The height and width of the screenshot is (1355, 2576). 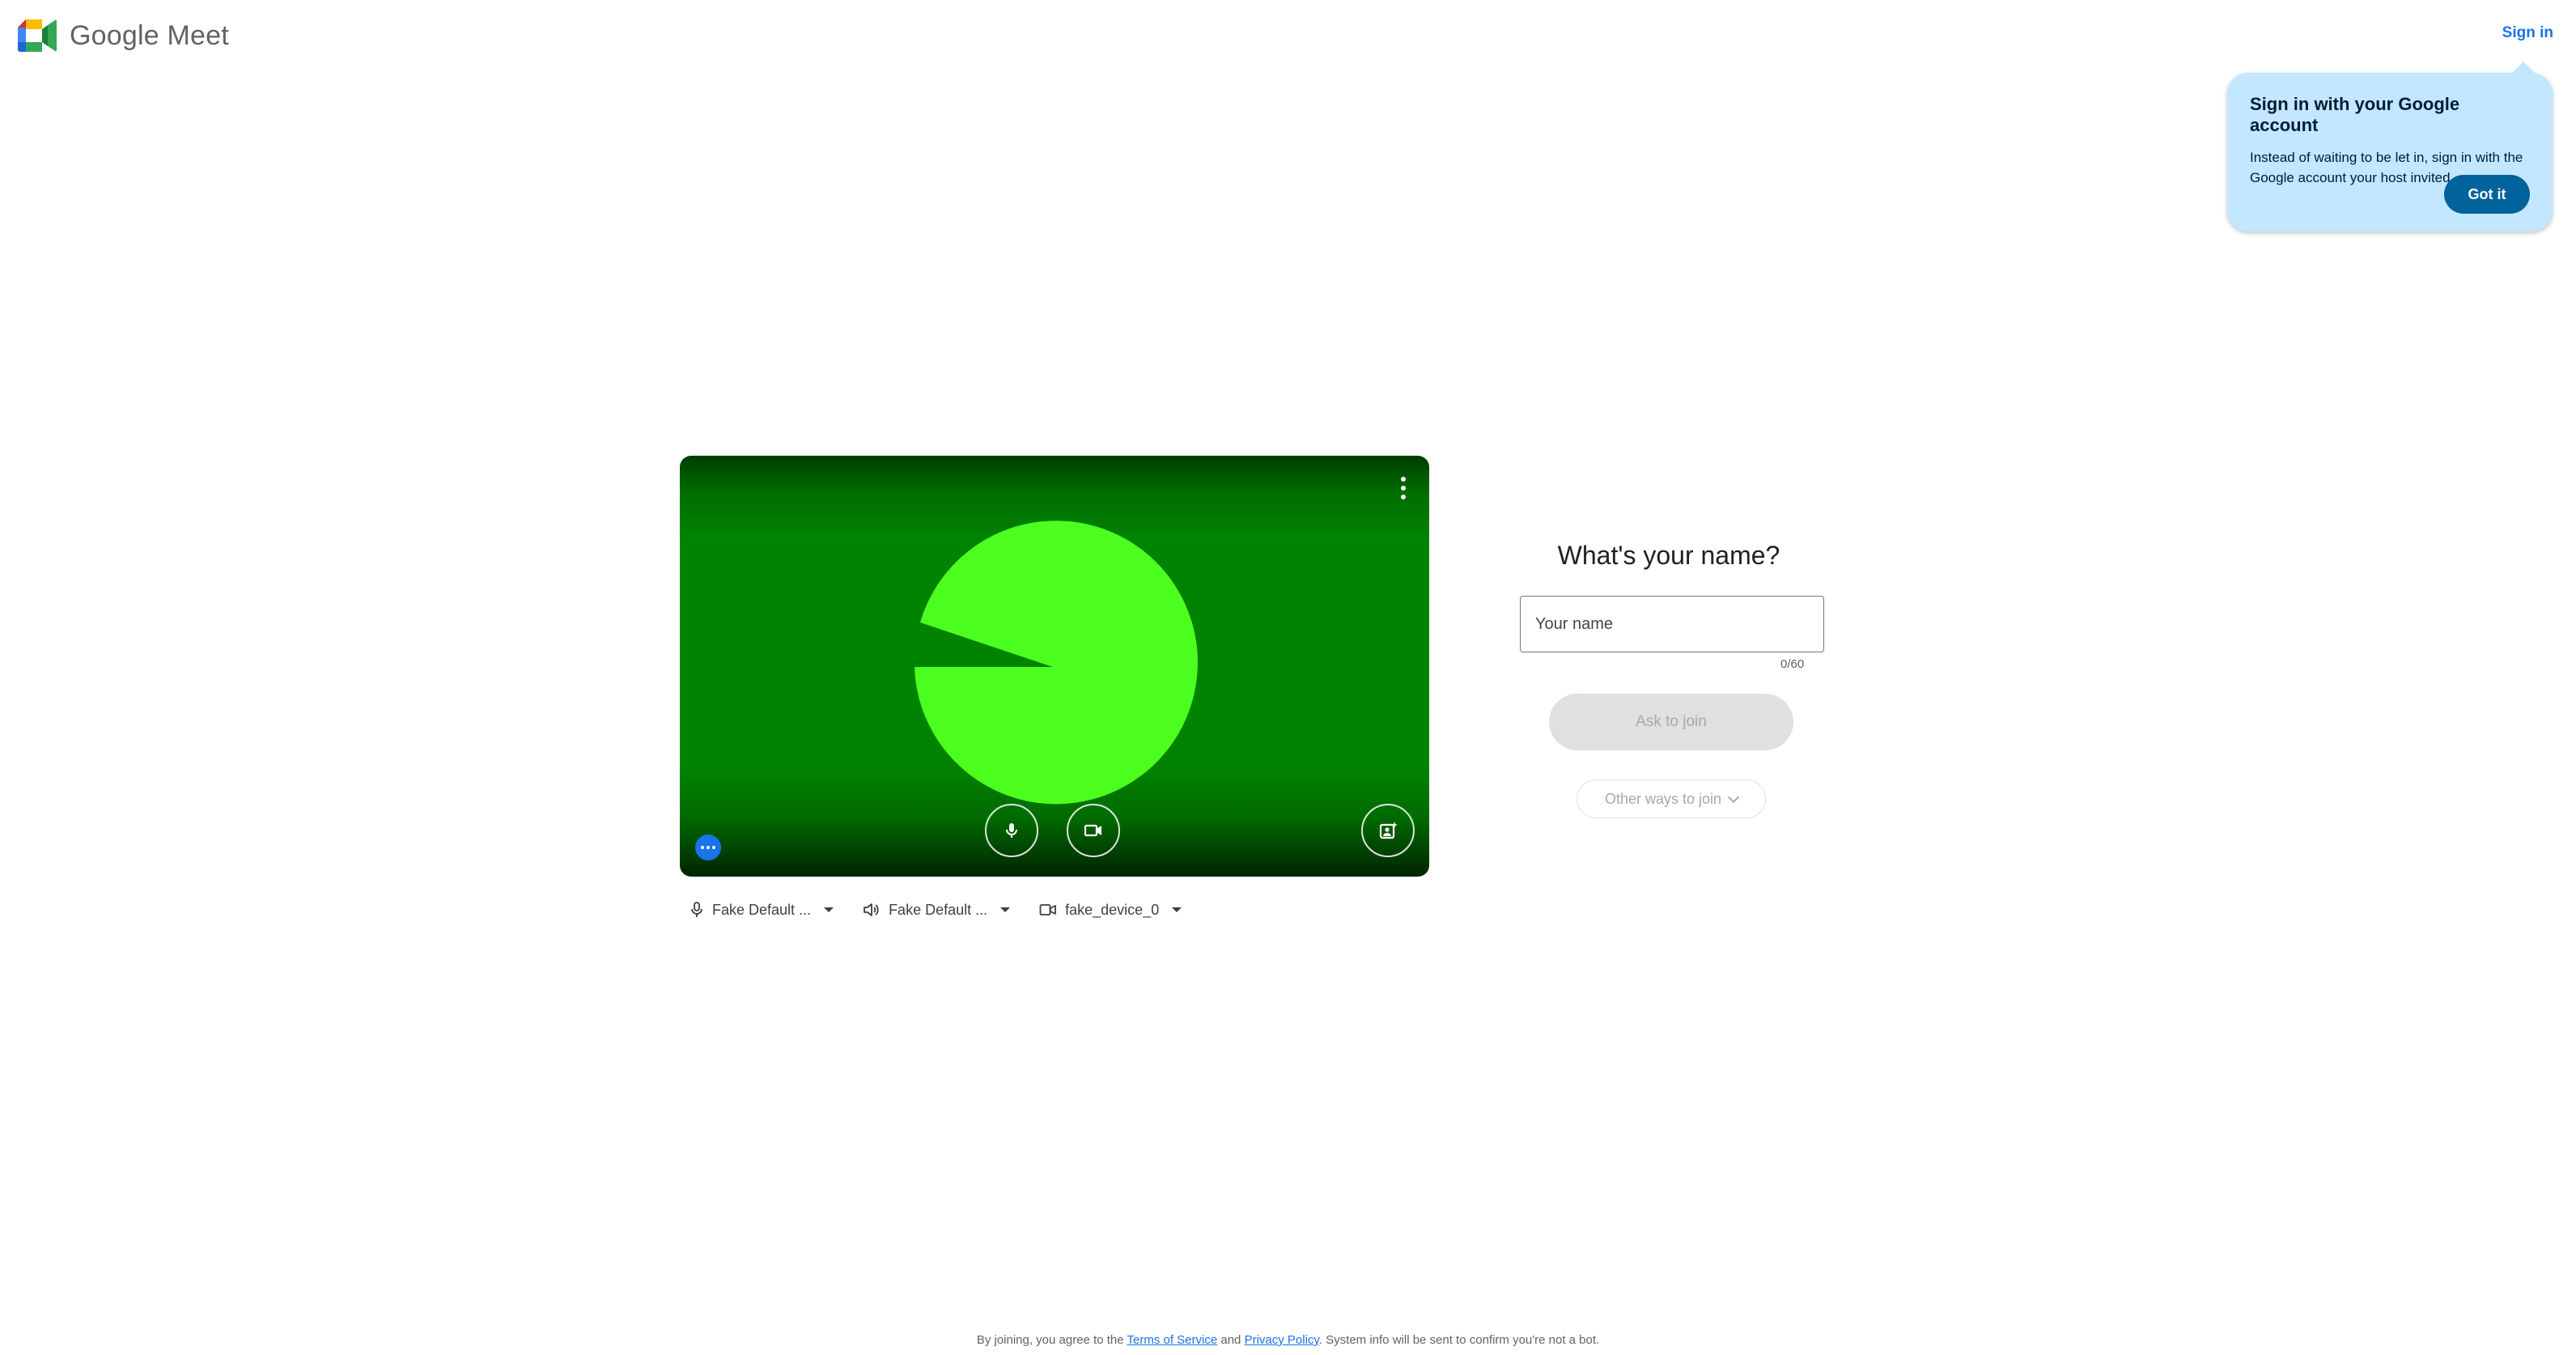 I want to click on app-title: Google Meet, so click(x=149, y=36).